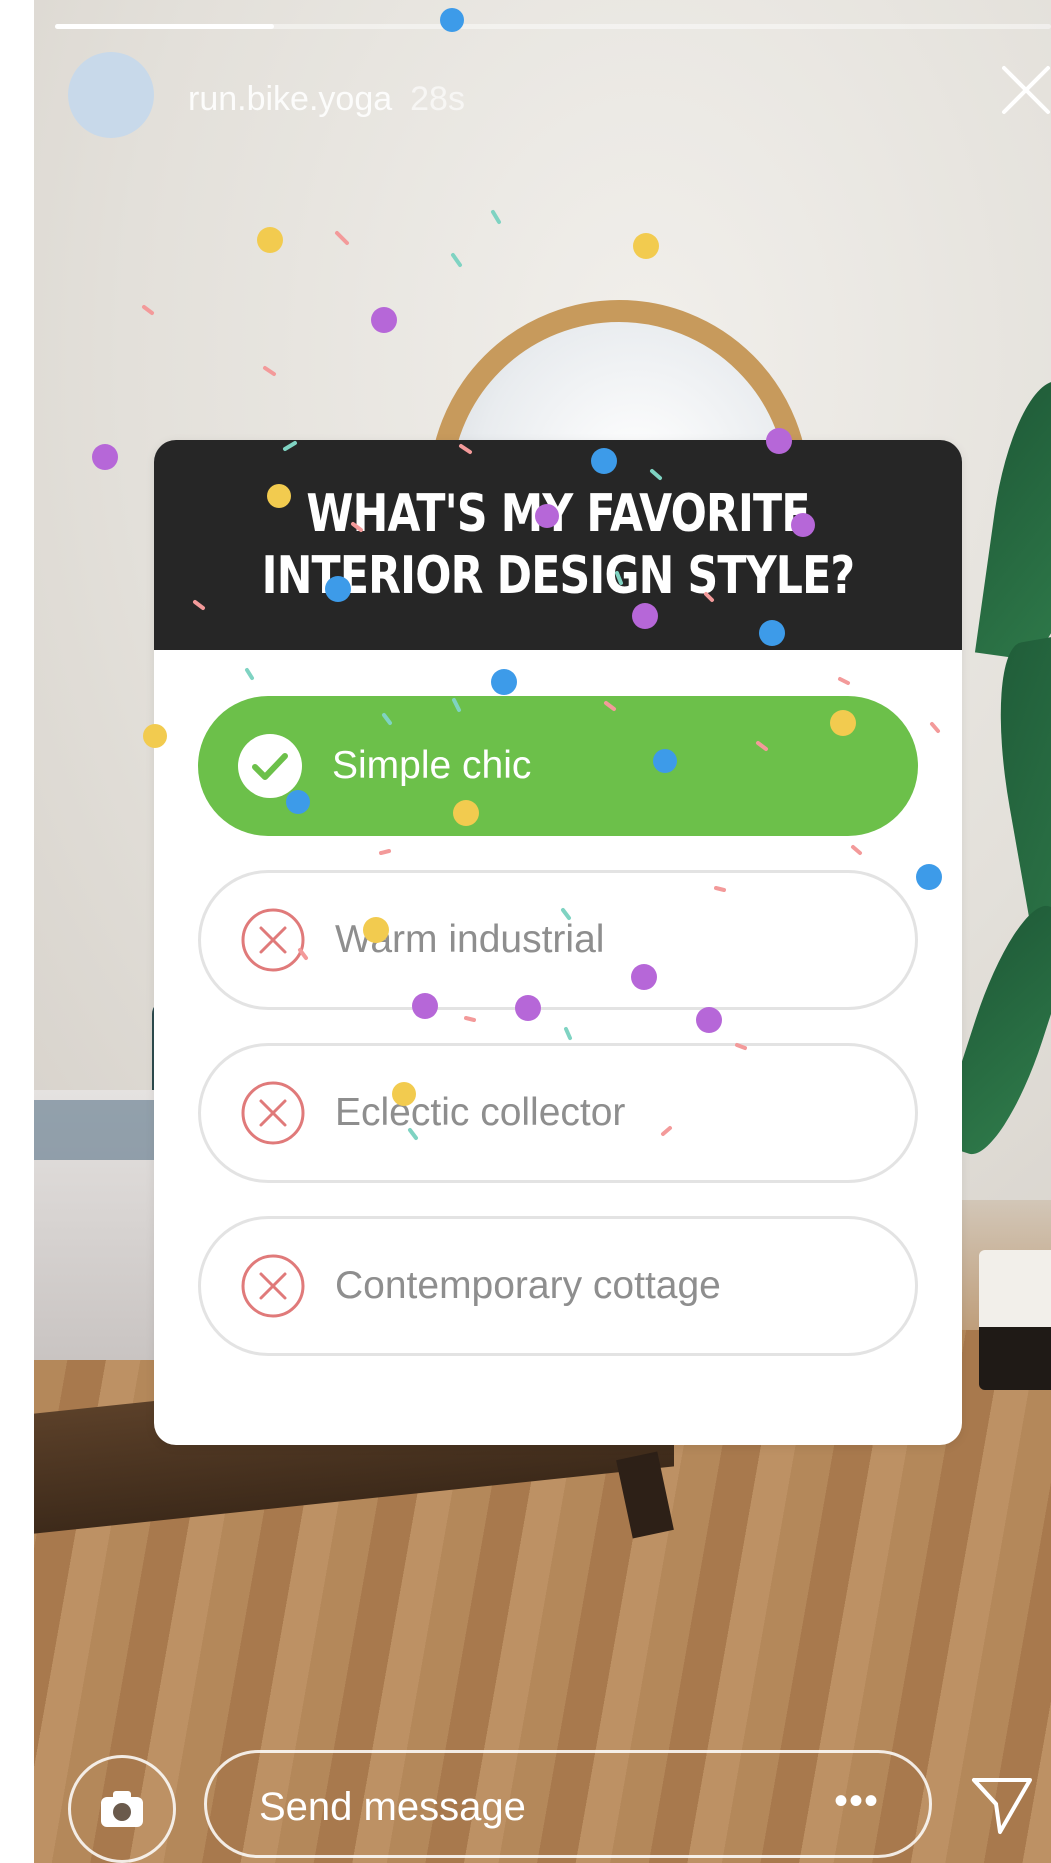 The height and width of the screenshot is (1863, 1051). Describe the element at coordinates (528, 1285) in the screenshot. I see `quiz-option-label: Contemporary cottage` at that location.